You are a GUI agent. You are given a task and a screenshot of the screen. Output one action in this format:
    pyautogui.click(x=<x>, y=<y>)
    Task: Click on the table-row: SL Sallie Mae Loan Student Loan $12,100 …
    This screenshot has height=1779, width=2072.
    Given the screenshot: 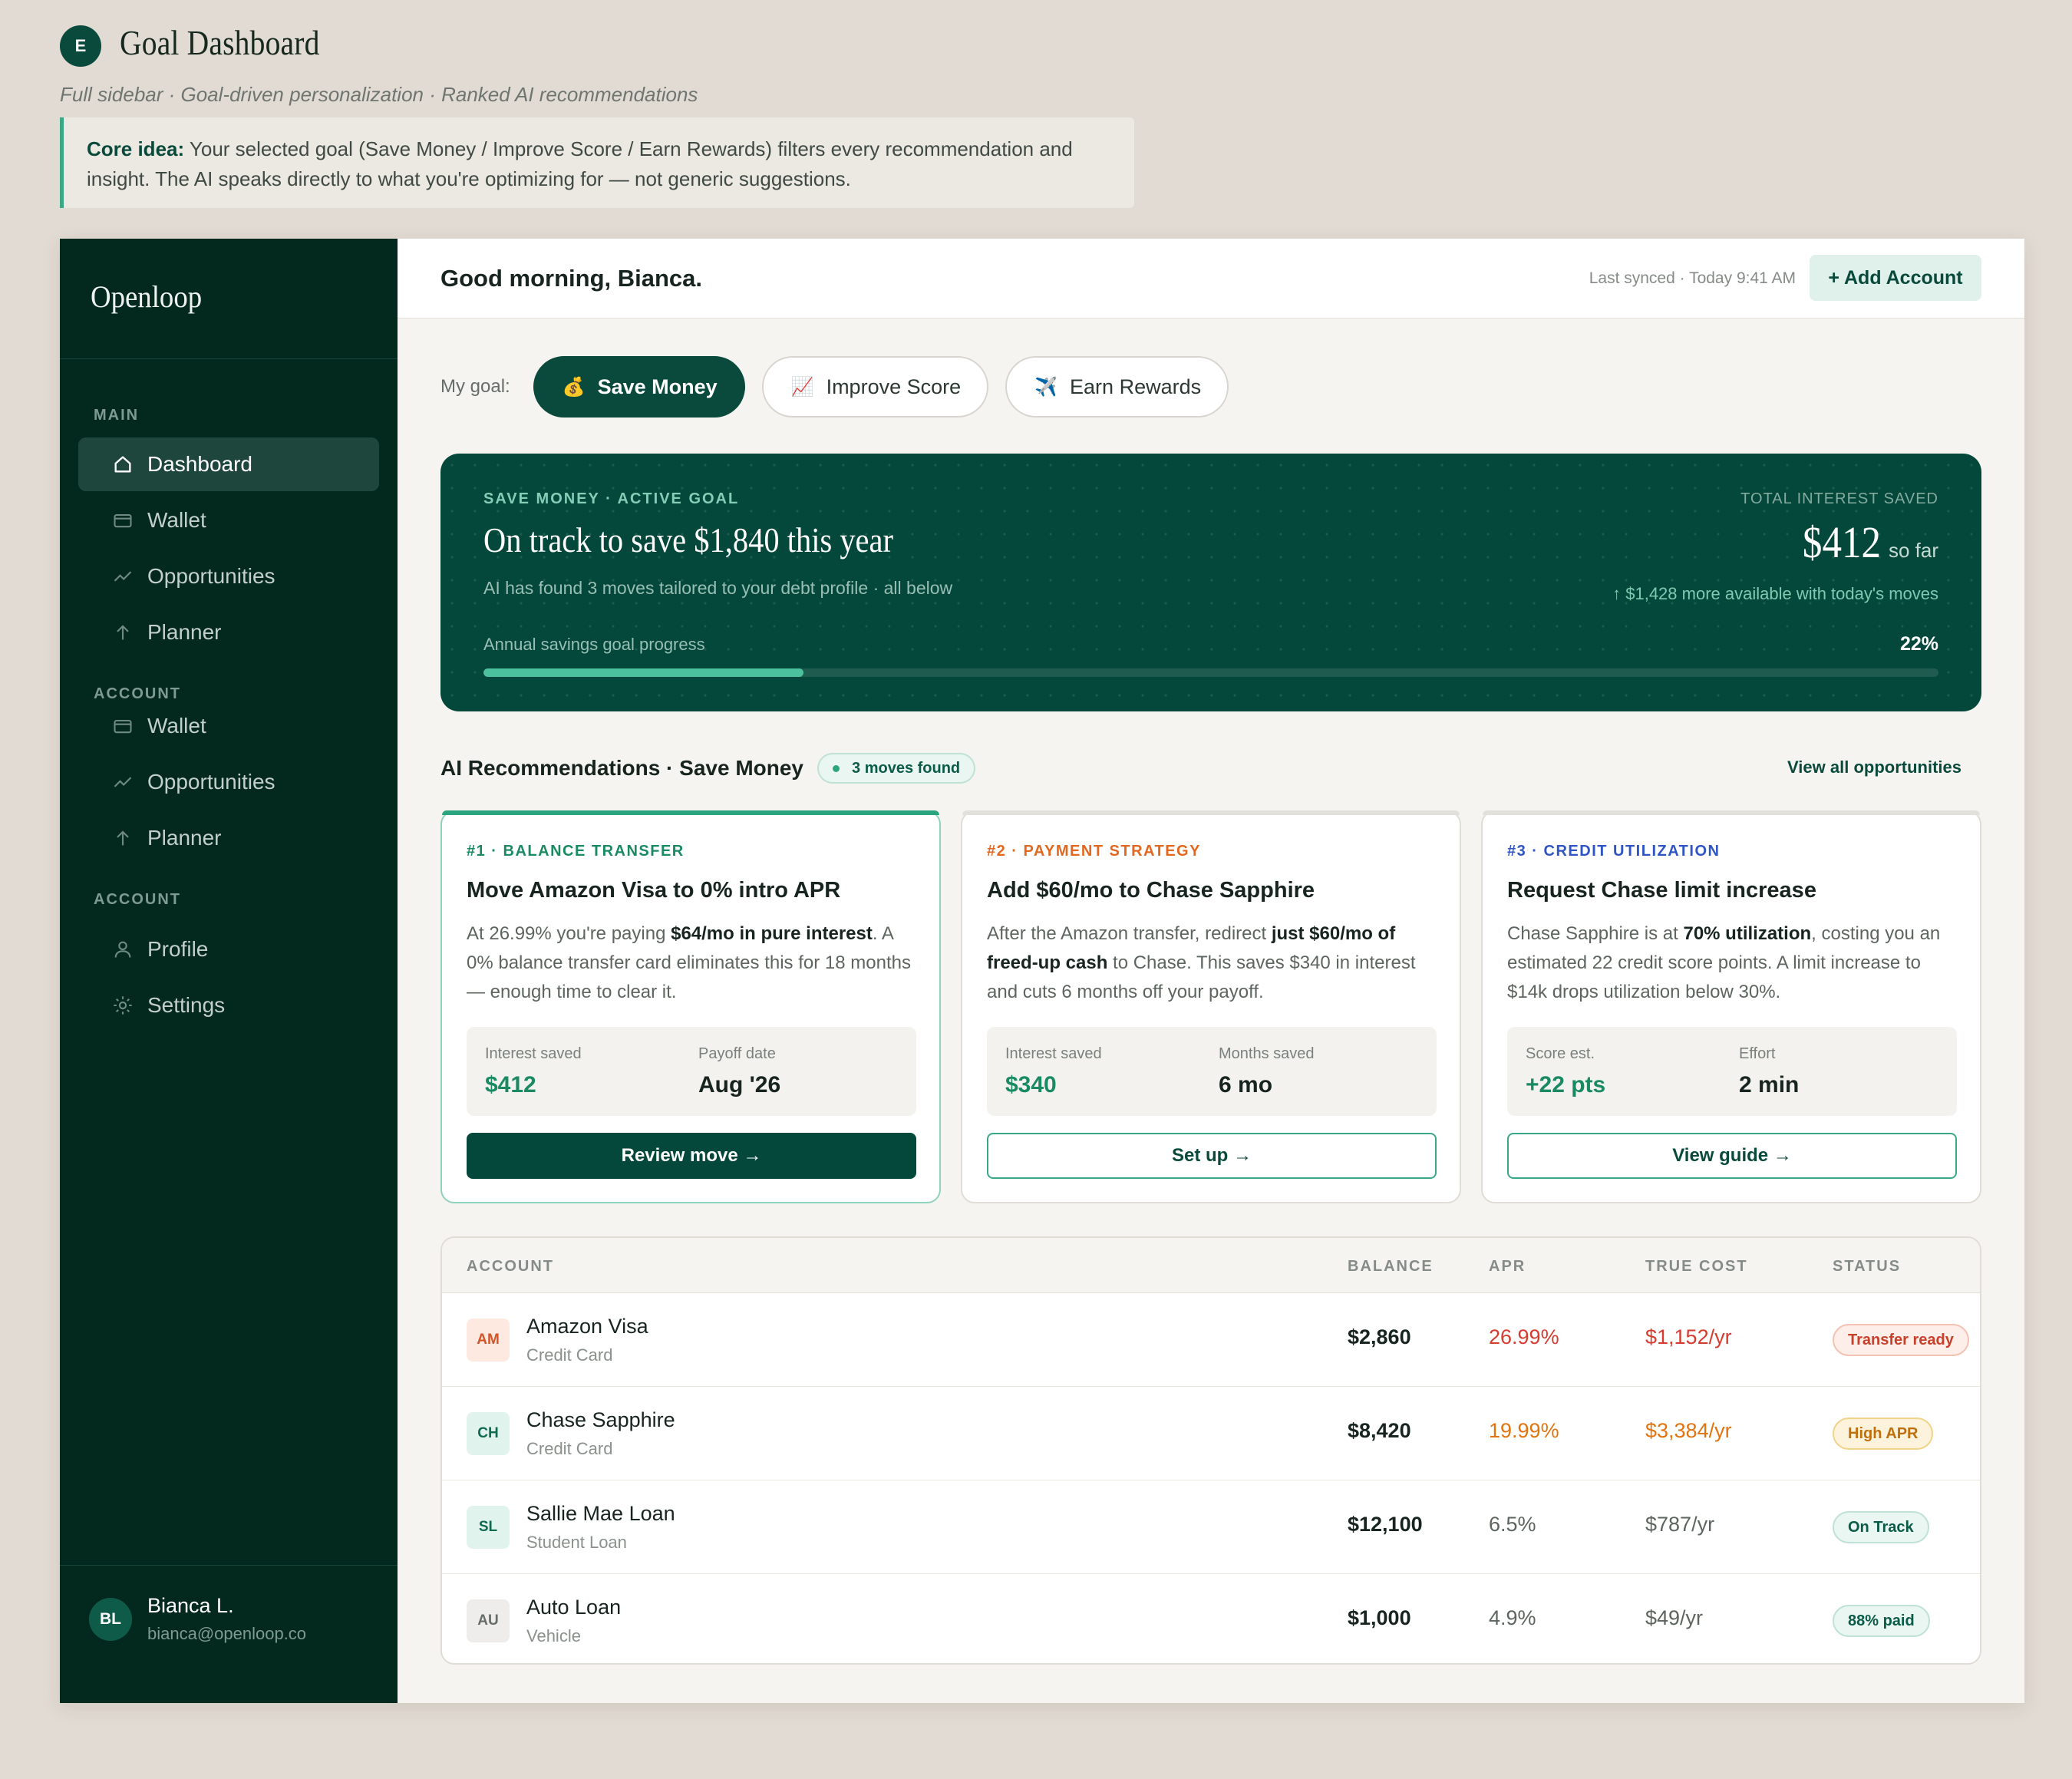 What is the action you would take?
    pyautogui.click(x=1211, y=1527)
    